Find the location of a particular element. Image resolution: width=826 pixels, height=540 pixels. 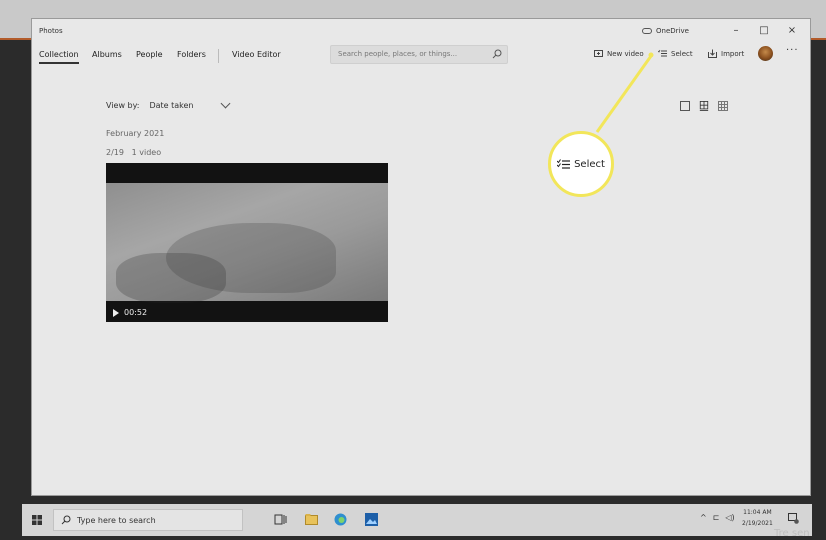

month-heading: February 2021 is located at coordinates (135, 133).